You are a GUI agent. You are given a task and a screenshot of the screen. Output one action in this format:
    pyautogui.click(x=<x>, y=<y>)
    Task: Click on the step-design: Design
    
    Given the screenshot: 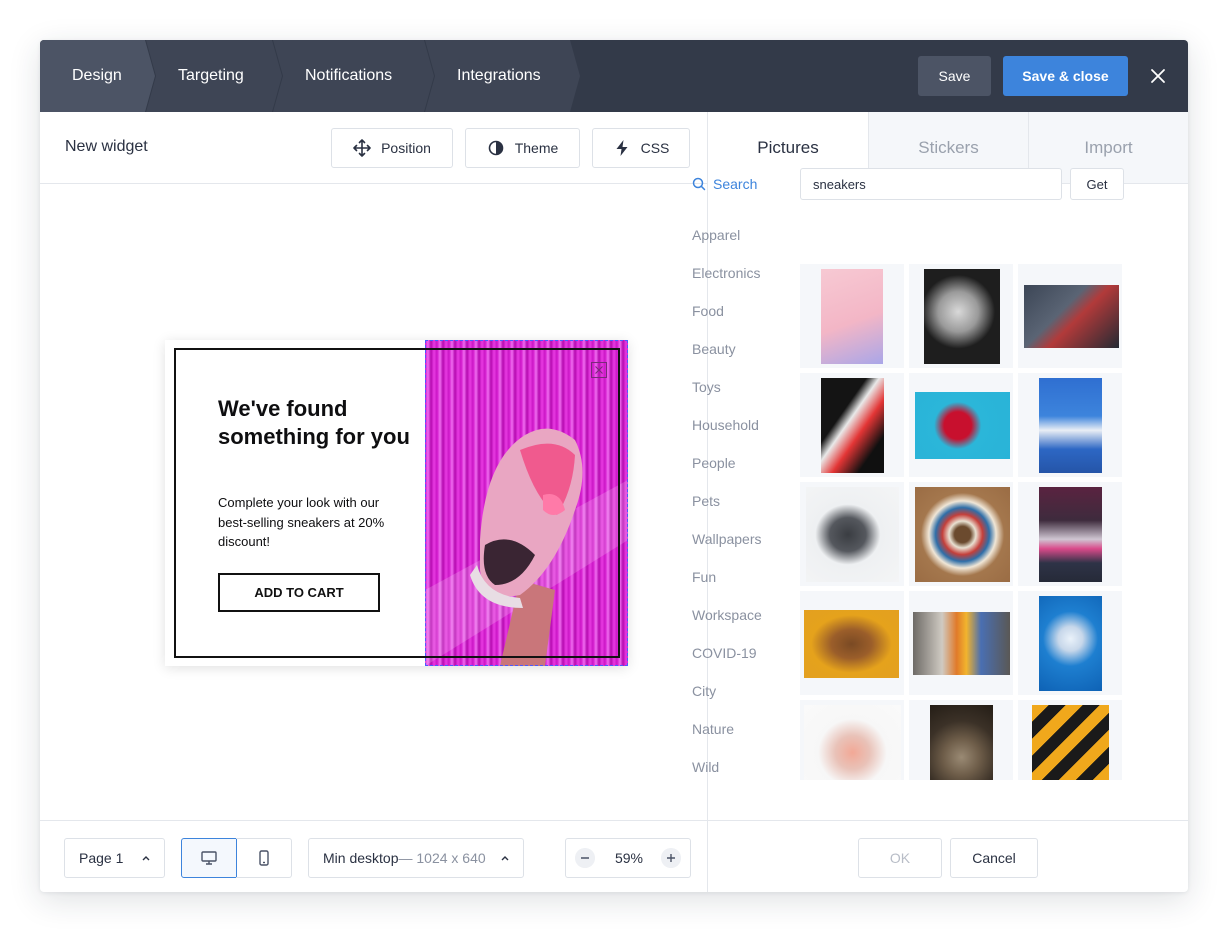 What is the action you would take?
    pyautogui.click(x=97, y=76)
    